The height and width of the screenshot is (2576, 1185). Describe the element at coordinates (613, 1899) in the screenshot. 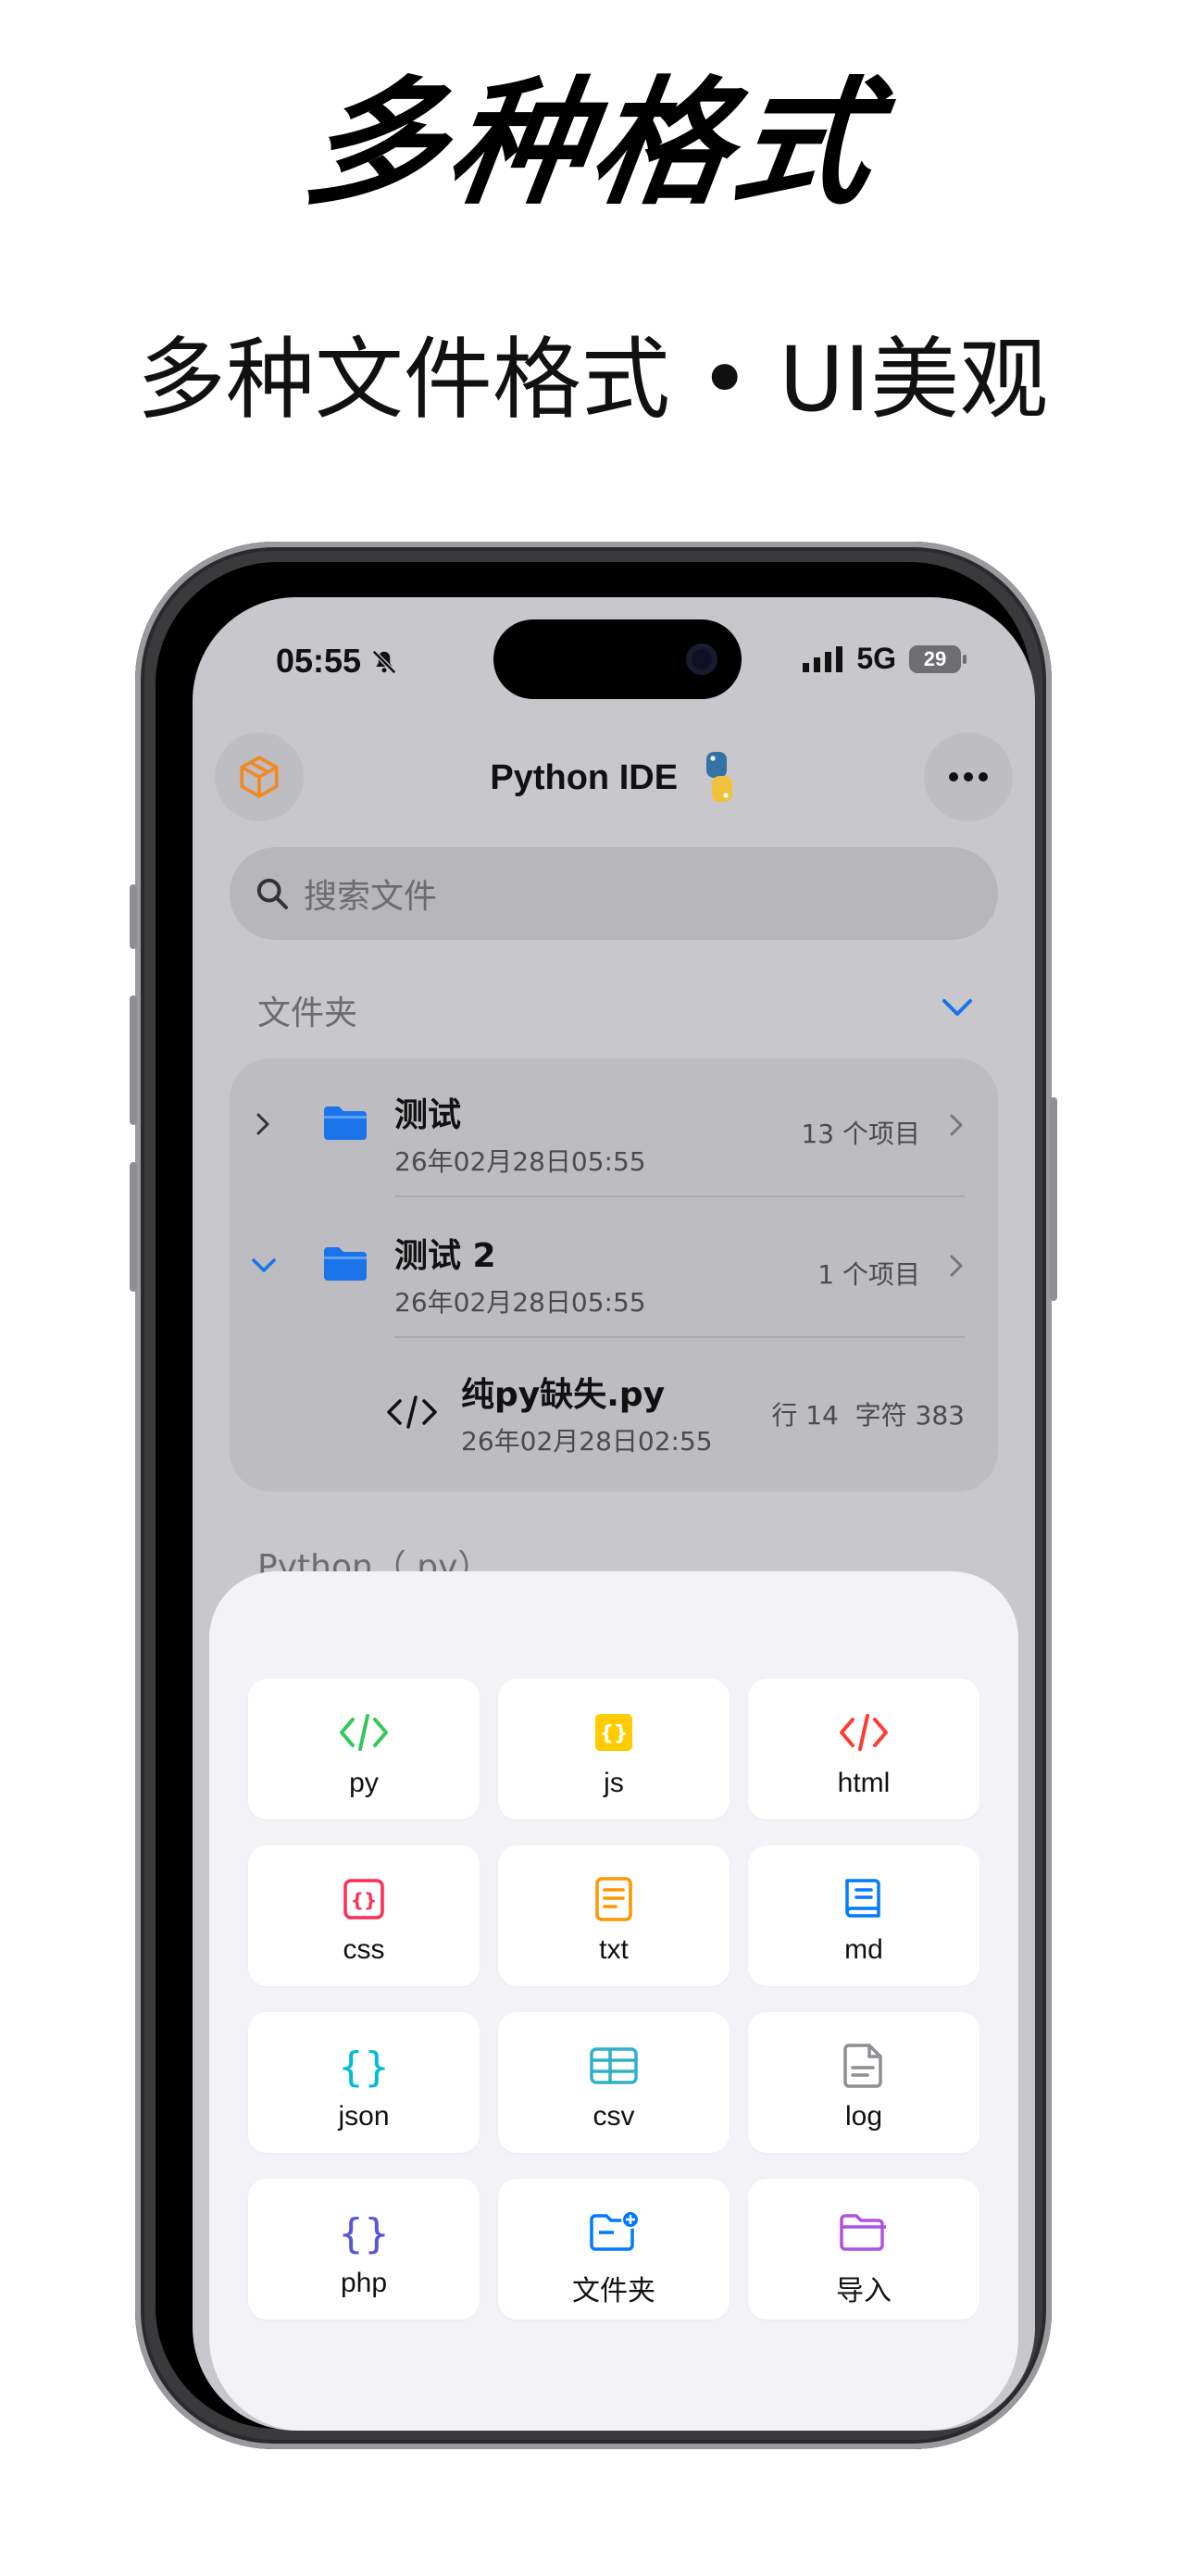

I see `document-text-icon` at that location.